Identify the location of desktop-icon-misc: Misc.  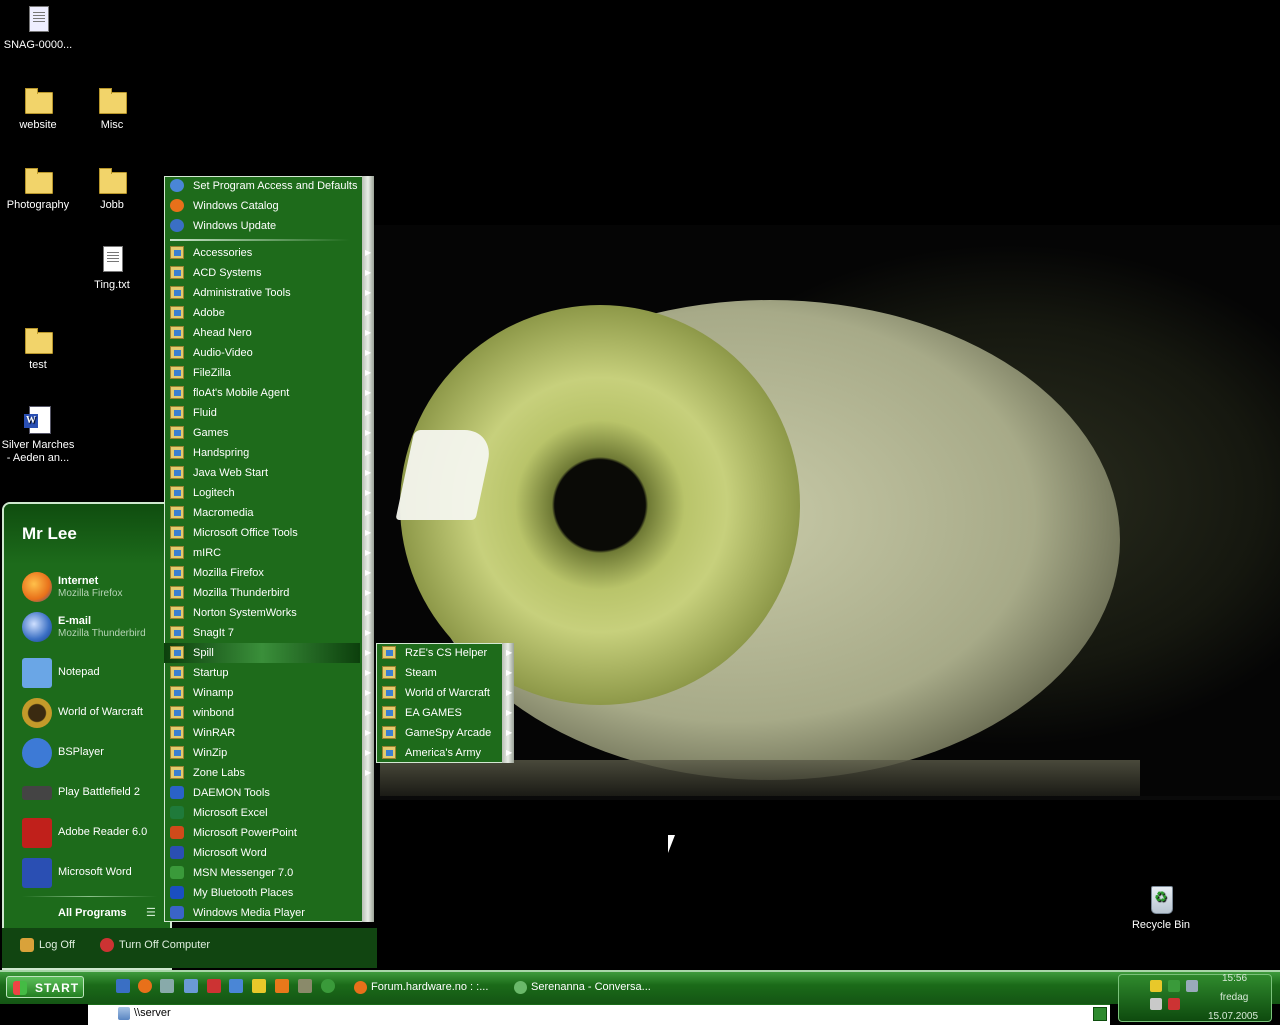
(112, 108).